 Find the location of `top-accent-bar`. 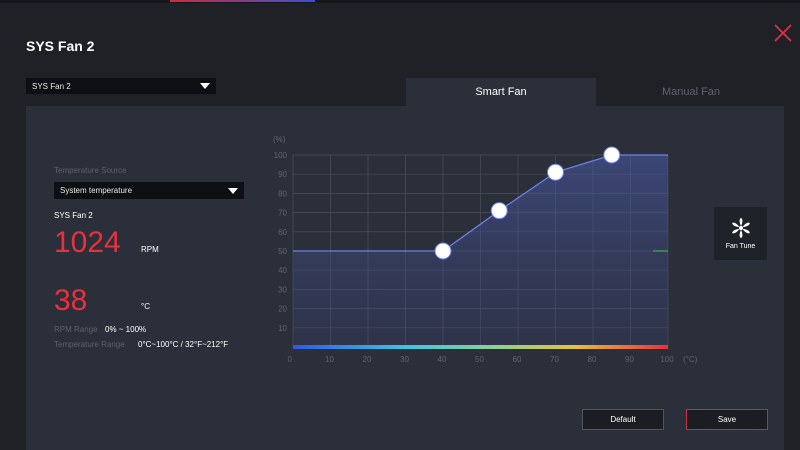

top-accent-bar is located at coordinates (242, 1).